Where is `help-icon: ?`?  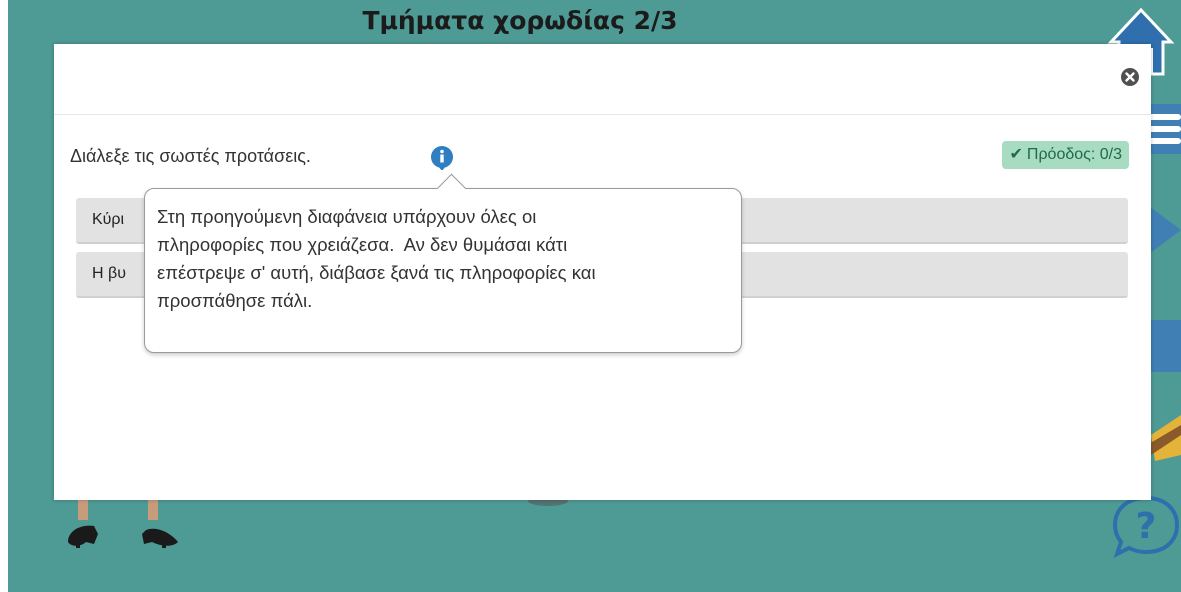 help-icon: ? is located at coordinates (1146, 526).